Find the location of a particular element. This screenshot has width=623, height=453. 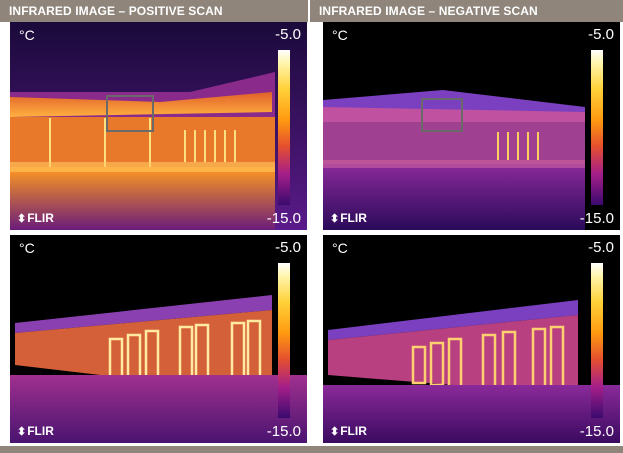

header-negative-scan: INFRARED IMAGE – NEGATIVE SCAN is located at coordinates (466, 11).